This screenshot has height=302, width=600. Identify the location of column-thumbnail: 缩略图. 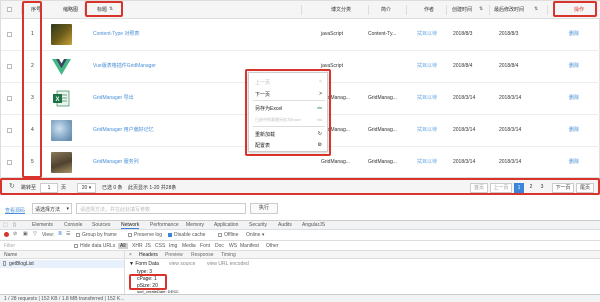
(71, 10).